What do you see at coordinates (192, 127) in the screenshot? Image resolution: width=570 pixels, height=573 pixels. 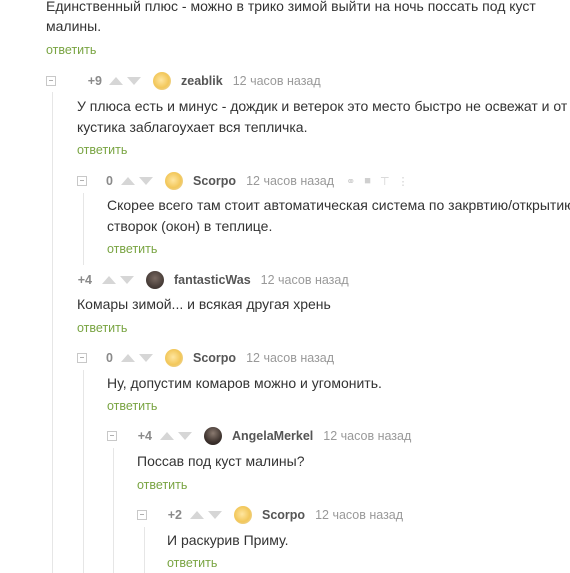 I see `comment-text-line: кустика заблагоухает вся тепличка.` at bounding box center [192, 127].